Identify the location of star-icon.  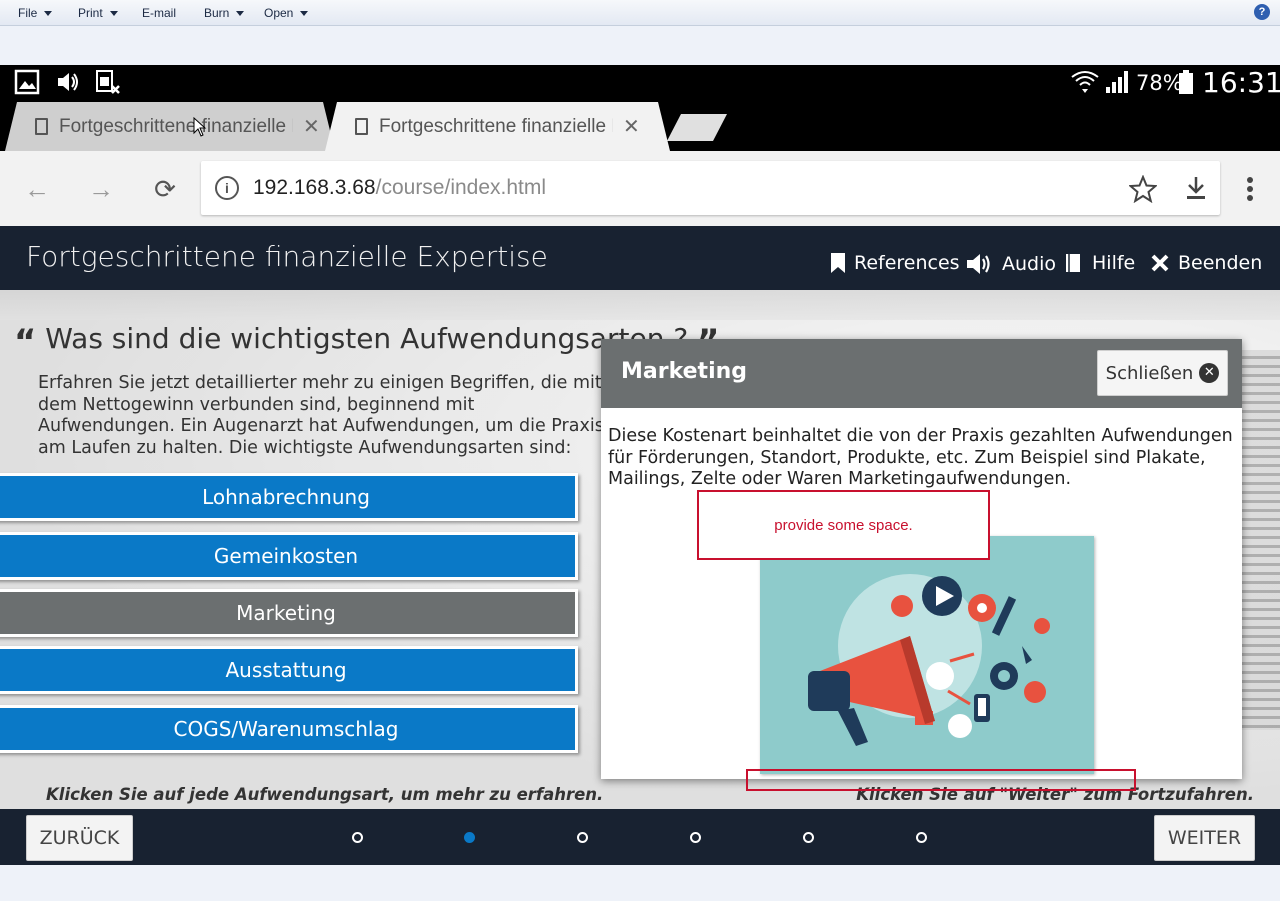
(1143, 189).